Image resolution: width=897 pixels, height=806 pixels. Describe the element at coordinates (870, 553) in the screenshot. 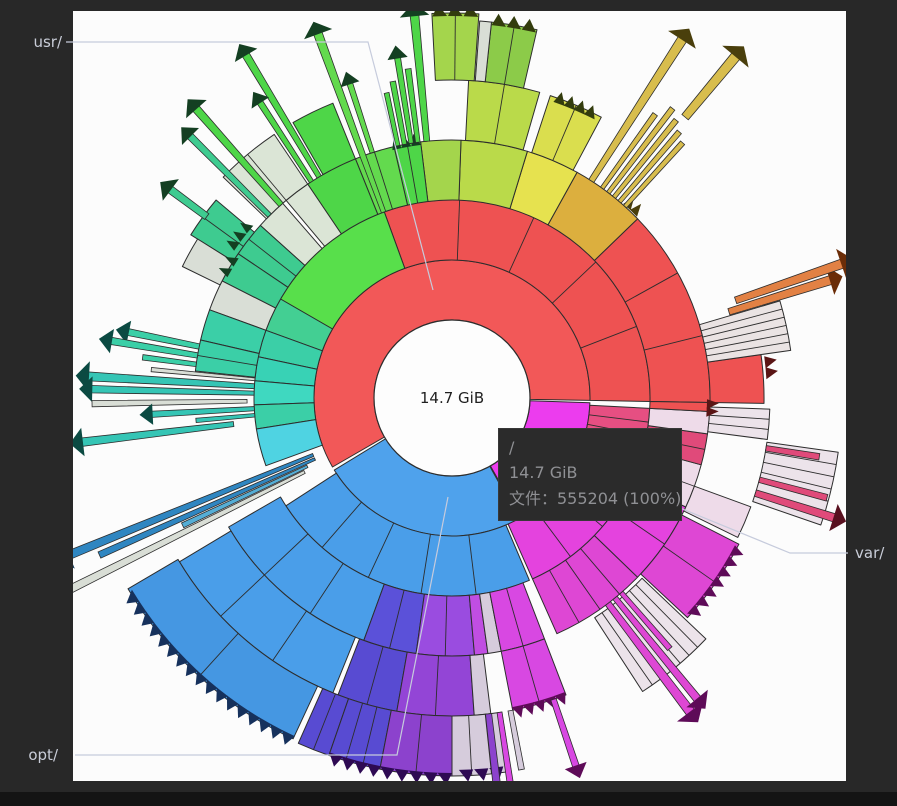

I see `segment-label-var: var/` at that location.